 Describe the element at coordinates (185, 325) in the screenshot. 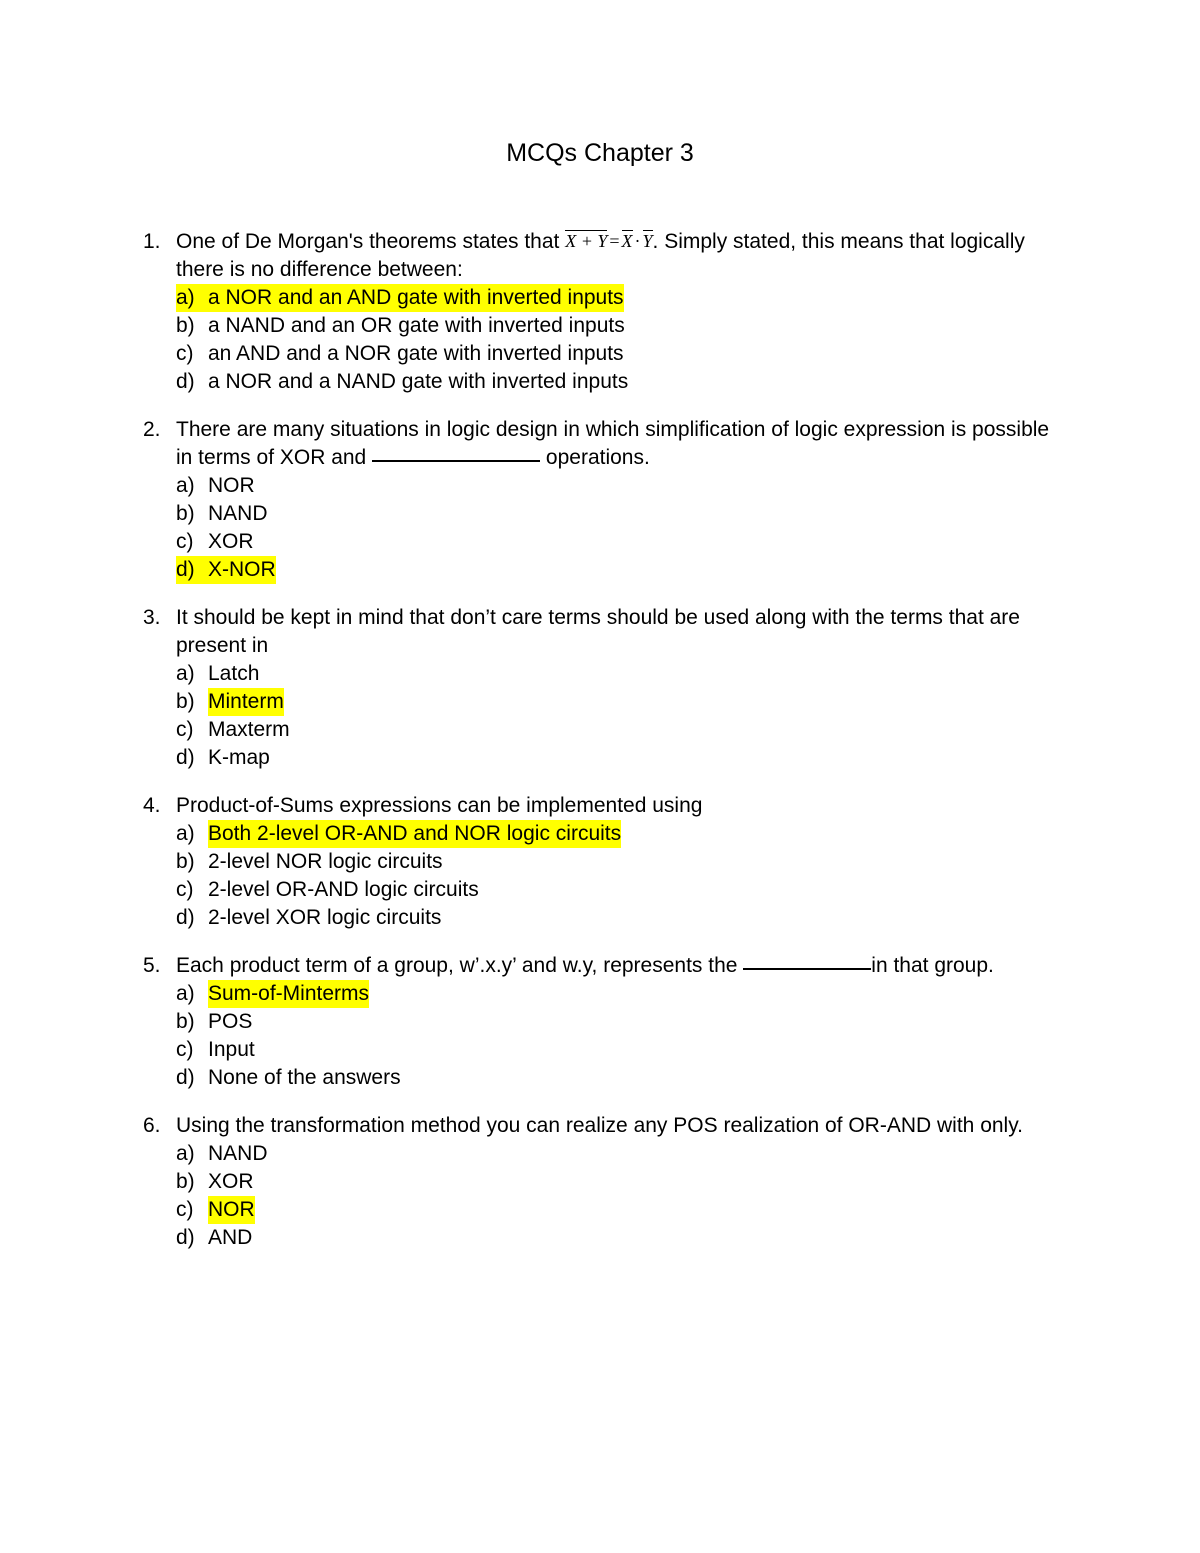

I see `option-letter-1b: b)` at that location.